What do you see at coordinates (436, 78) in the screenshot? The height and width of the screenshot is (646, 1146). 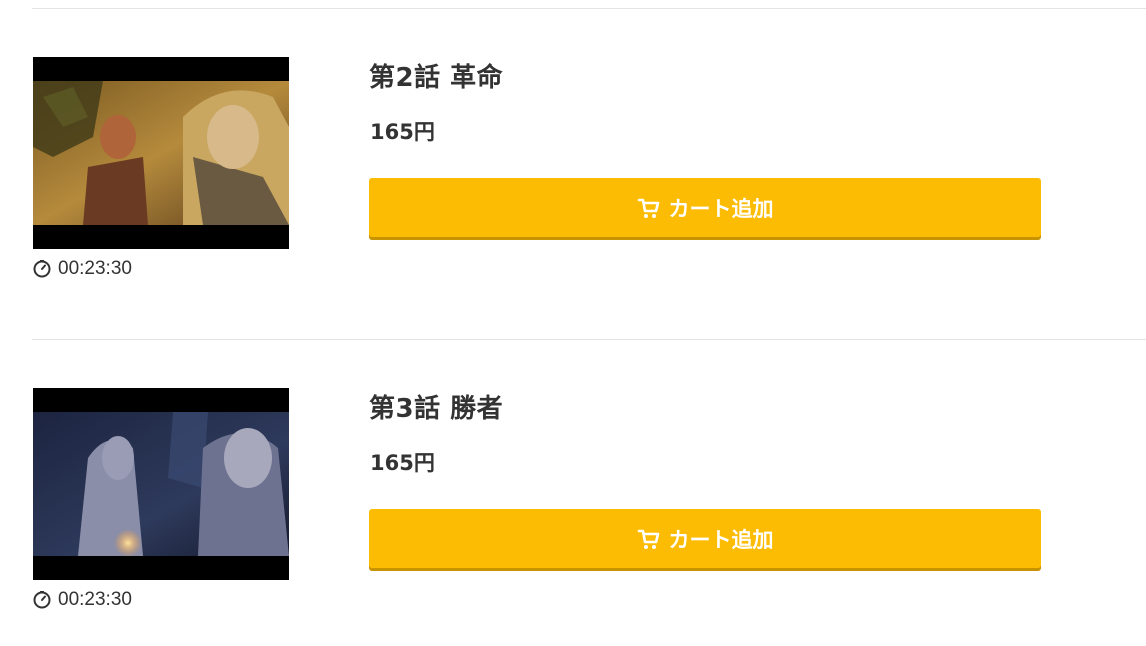 I see `episode-title: 第2話 革命` at bounding box center [436, 78].